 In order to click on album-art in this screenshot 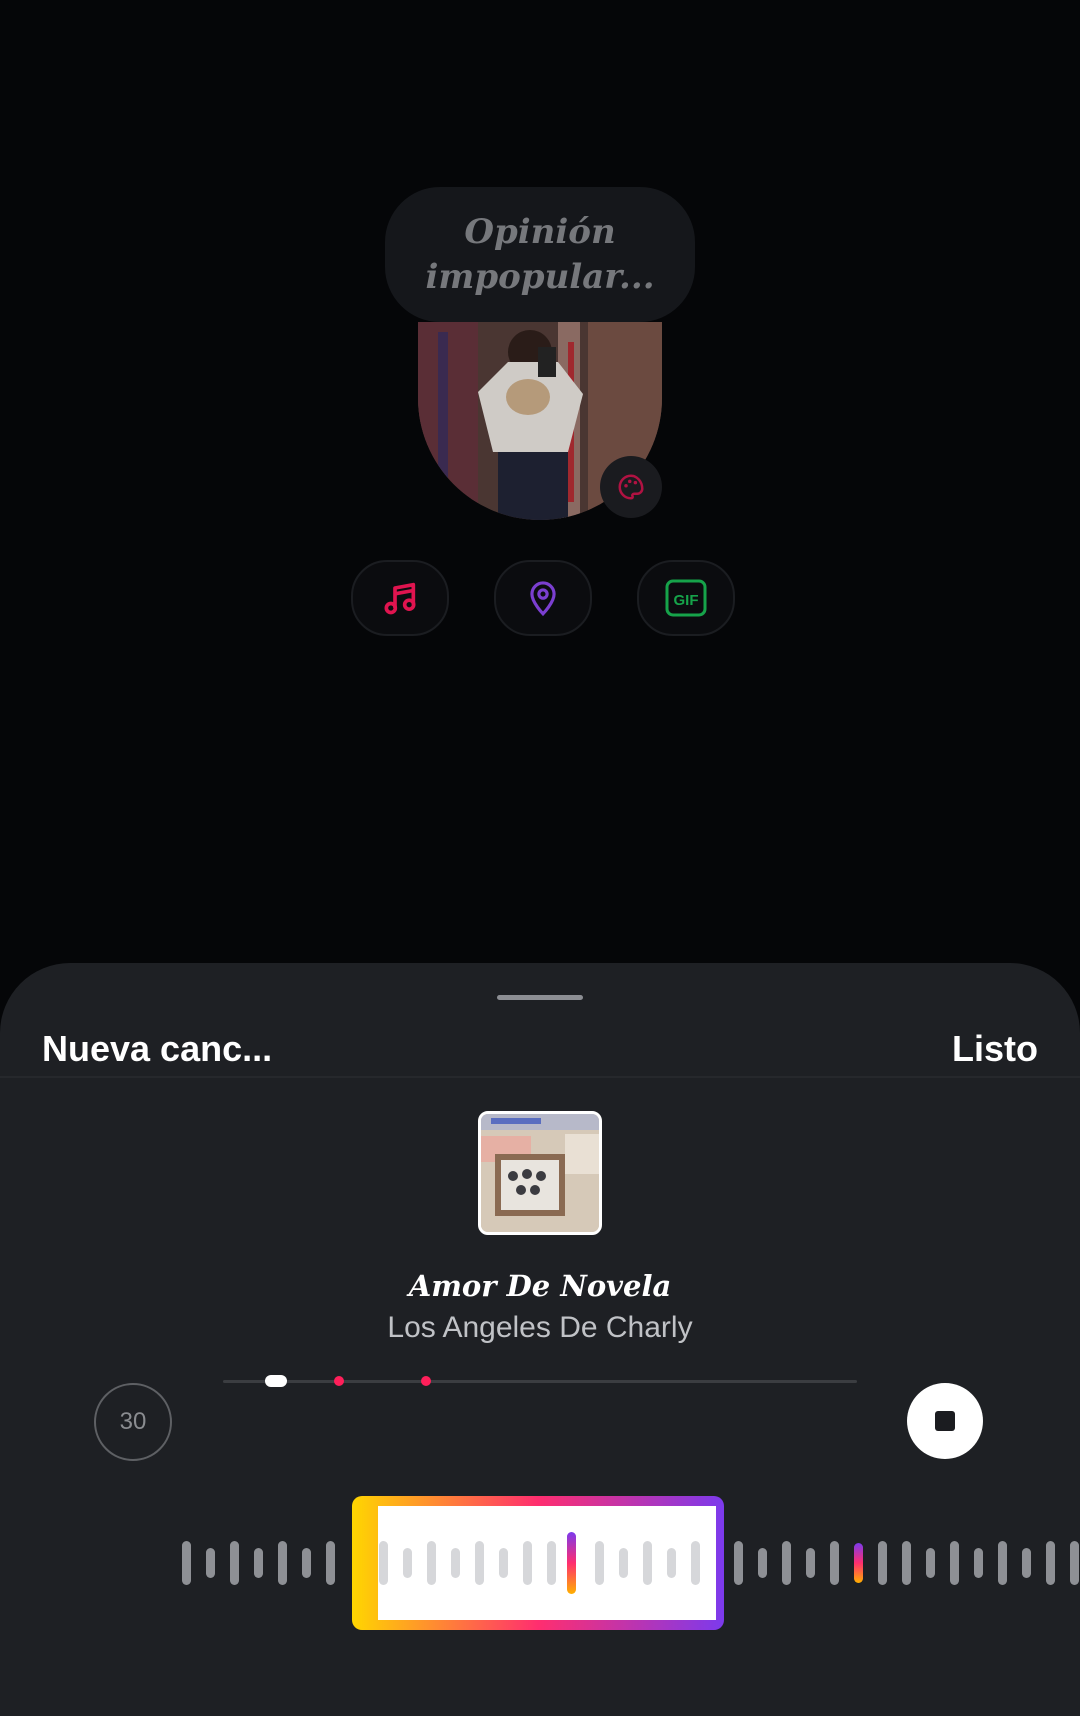, I will do `click(540, 1173)`.